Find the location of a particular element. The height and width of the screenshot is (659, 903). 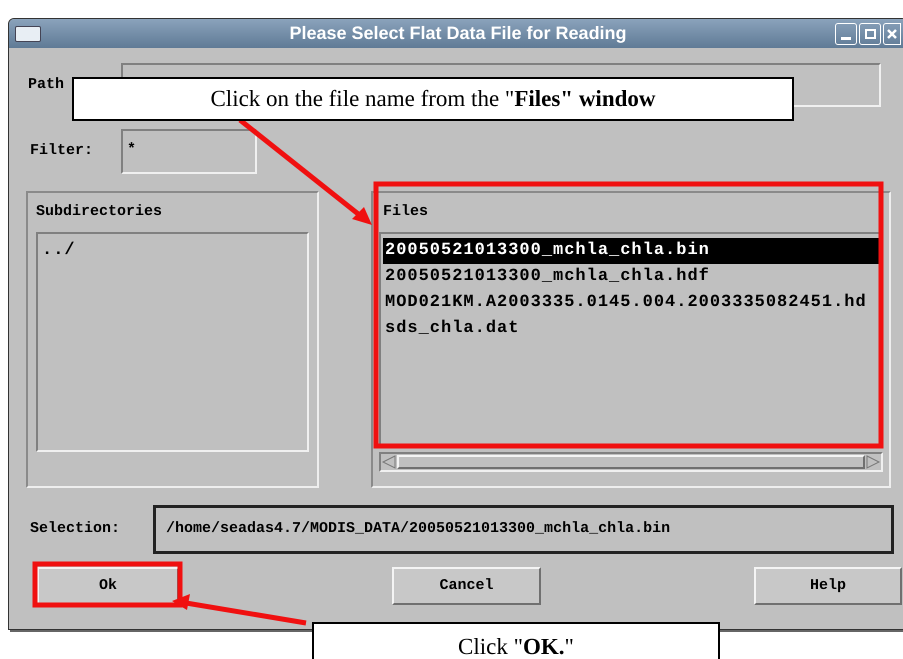

selection-label: Selection: is located at coordinates (76, 529).